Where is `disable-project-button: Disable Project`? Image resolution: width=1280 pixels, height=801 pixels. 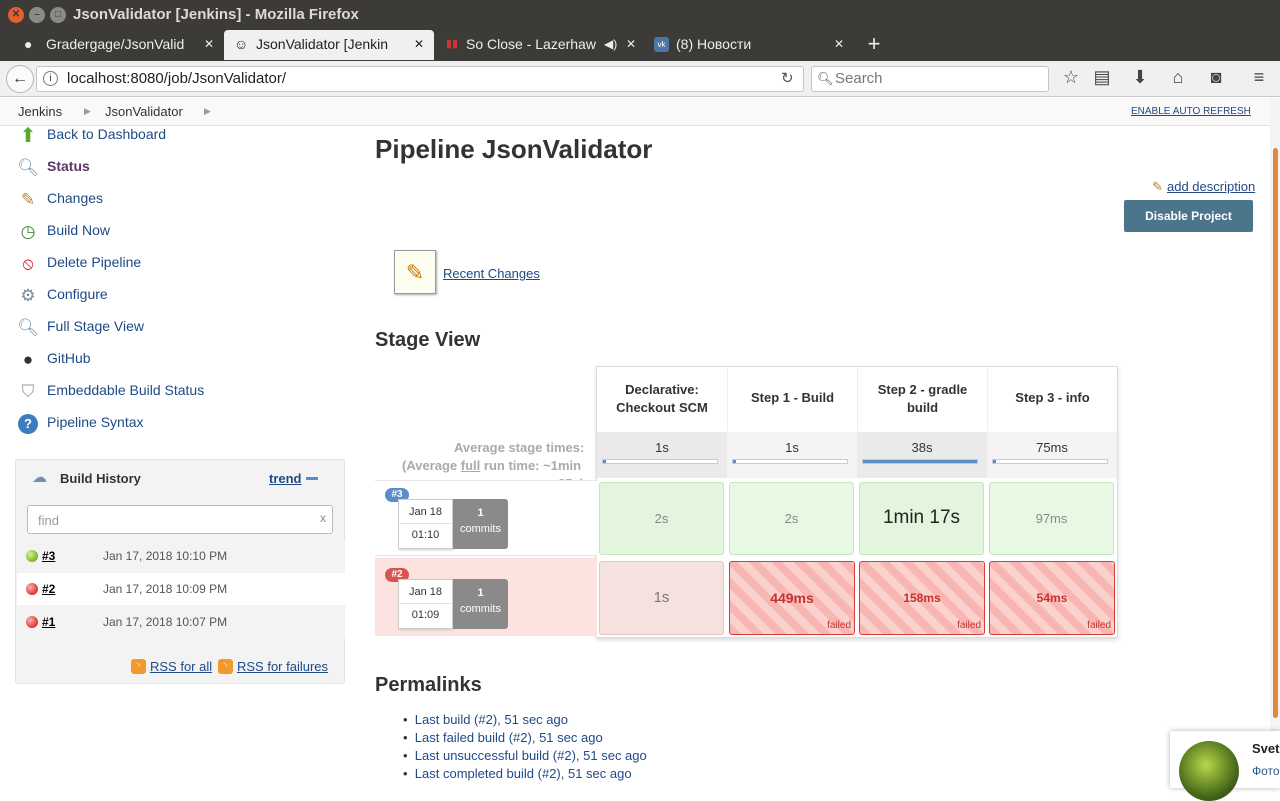
disable-project-button: Disable Project is located at coordinates (1188, 216).